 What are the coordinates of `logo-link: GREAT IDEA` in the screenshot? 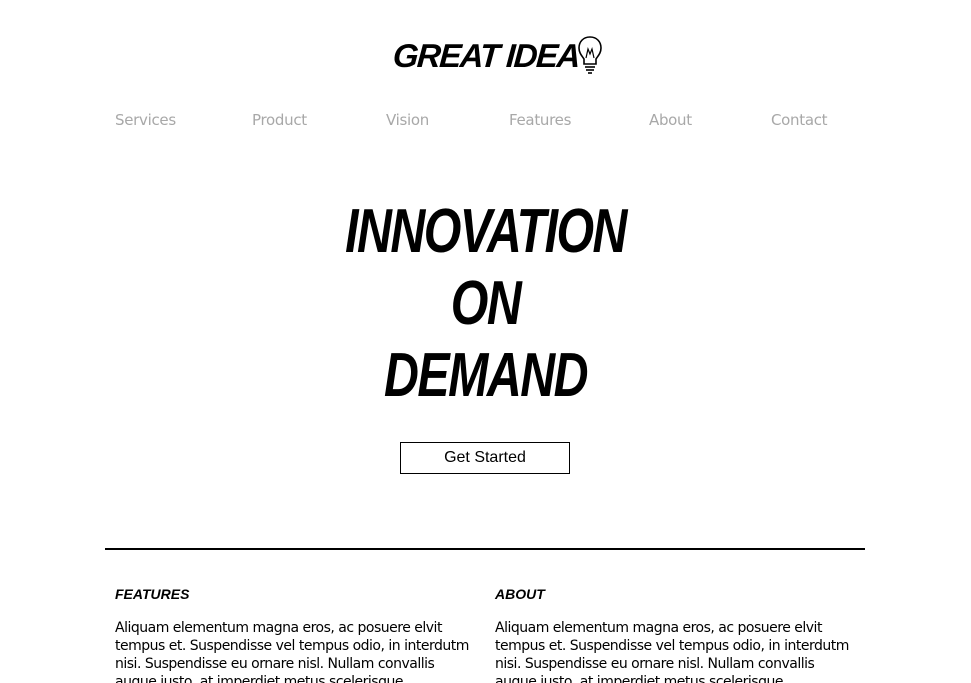 It's located at (497, 55).